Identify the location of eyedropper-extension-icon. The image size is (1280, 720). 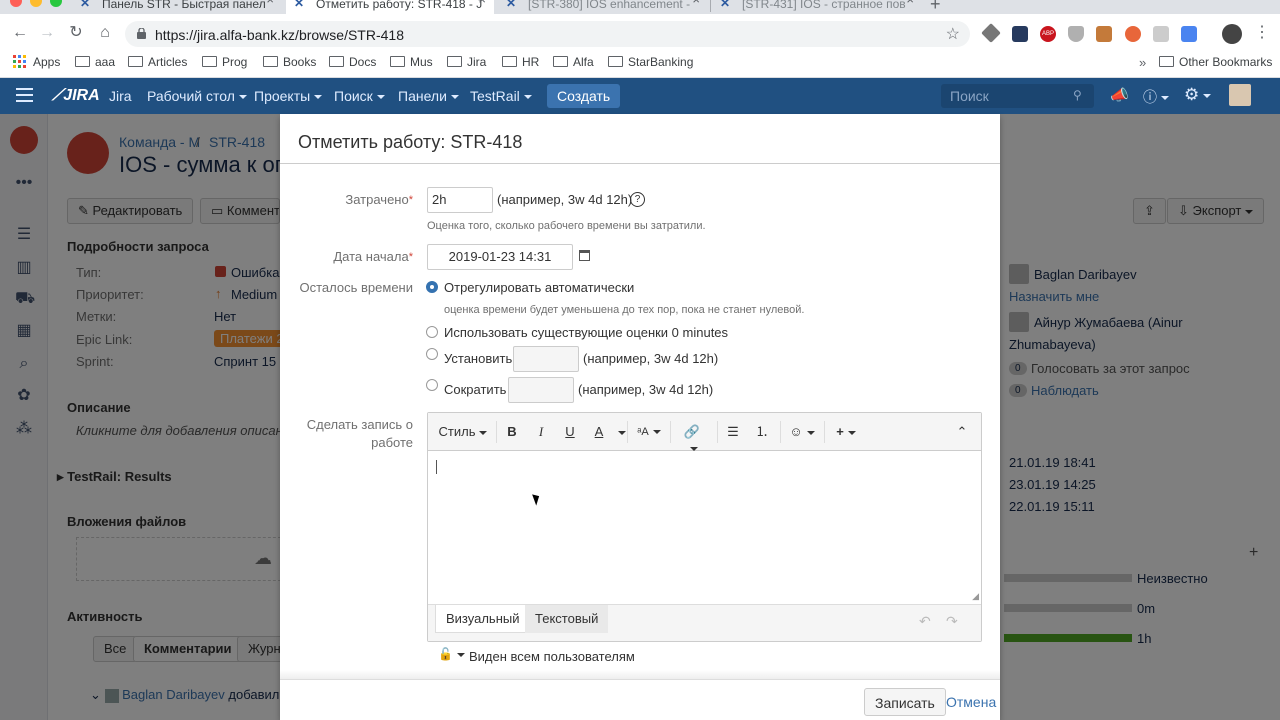
(991, 33).